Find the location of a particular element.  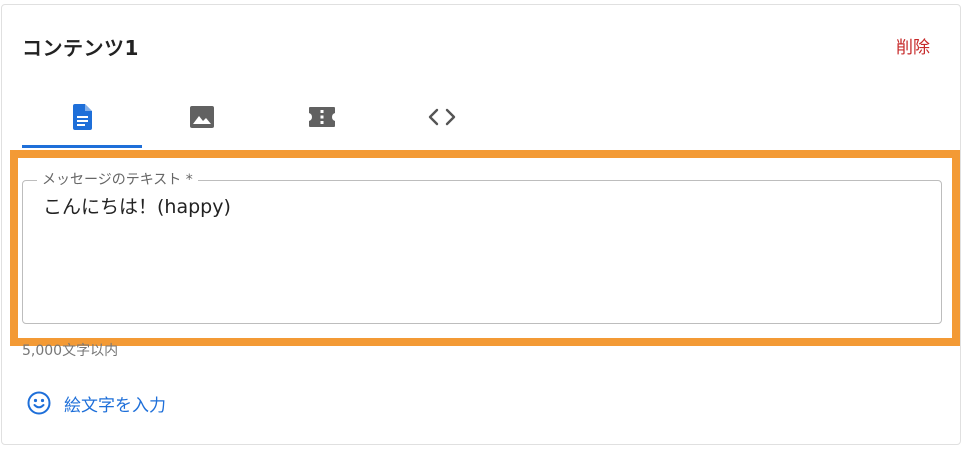

image-icon is located at coordinates (202, 117).